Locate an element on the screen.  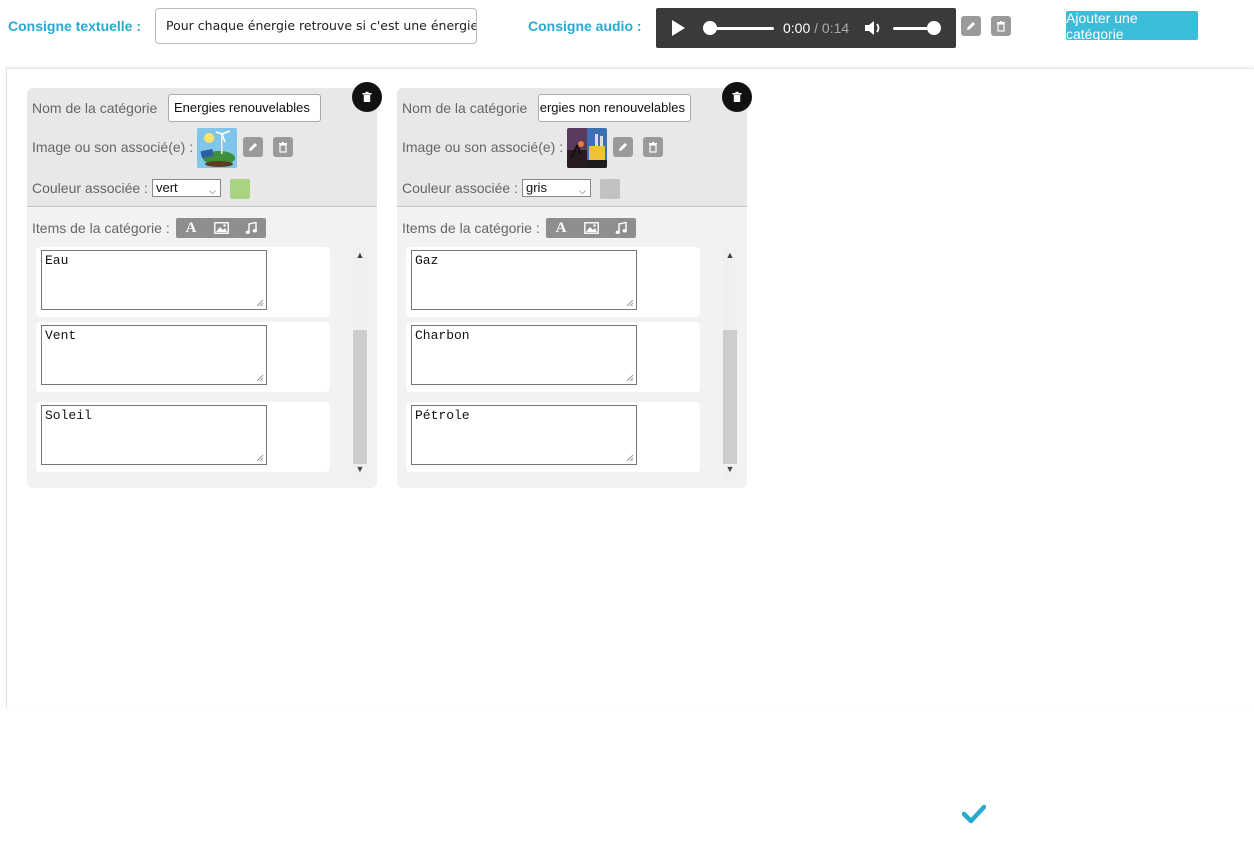
text-instruction-label: Consigne textuelle : is located at coordinates (75, 26).